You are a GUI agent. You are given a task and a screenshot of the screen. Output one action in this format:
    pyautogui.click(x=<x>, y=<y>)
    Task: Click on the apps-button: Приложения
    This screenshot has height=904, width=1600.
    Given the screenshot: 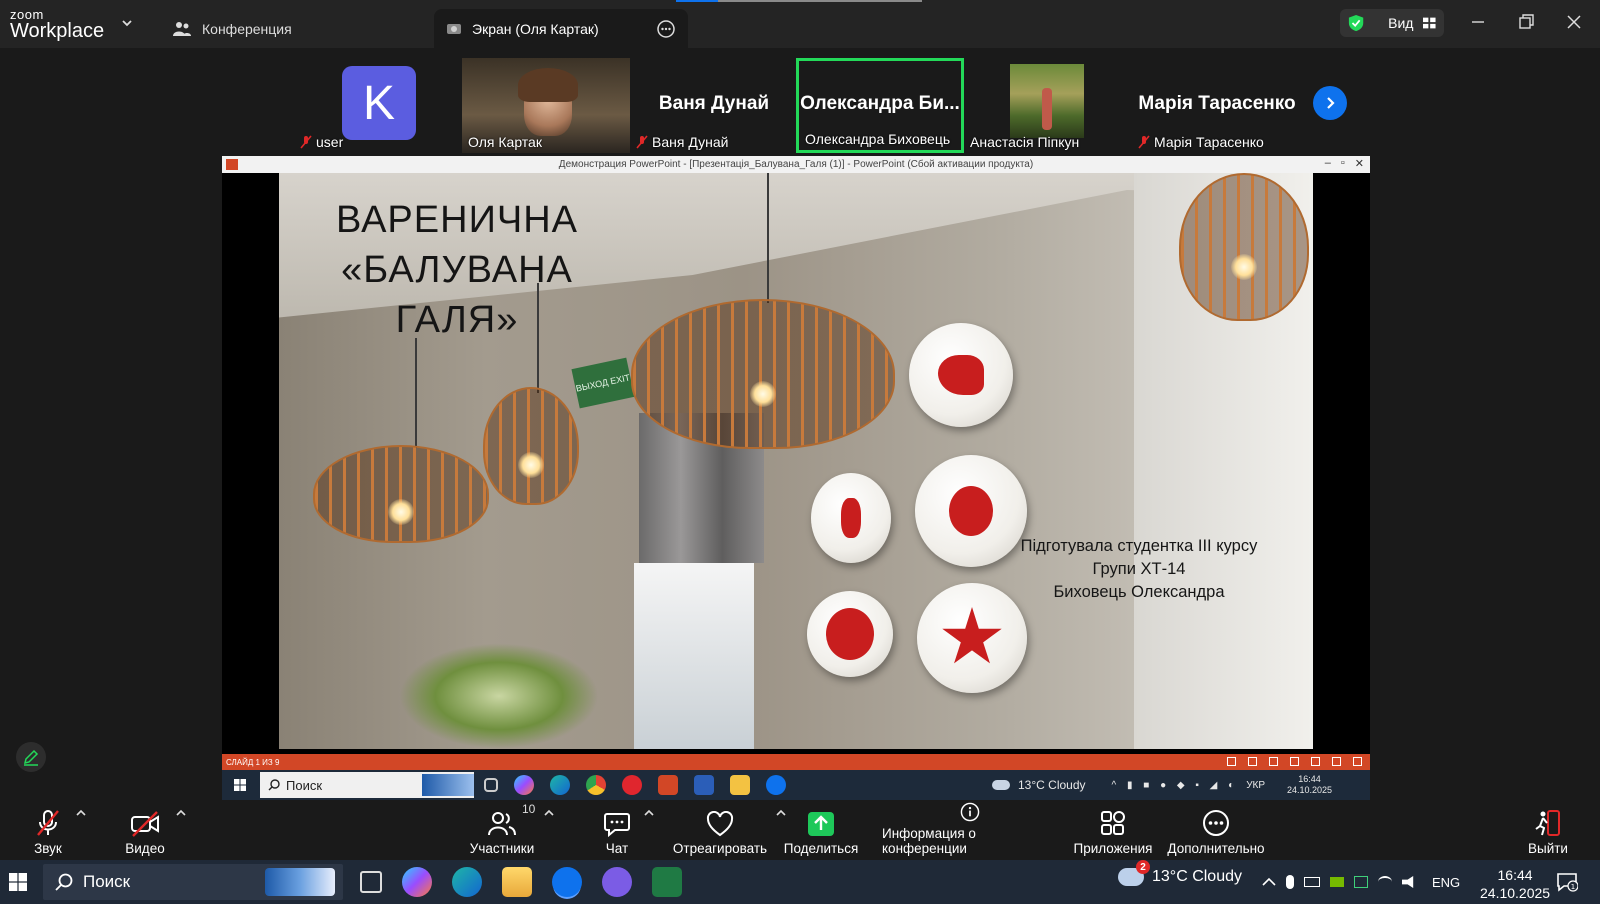 What is the action you would take?
    pyautogui.click(x=1113, y=831)
    